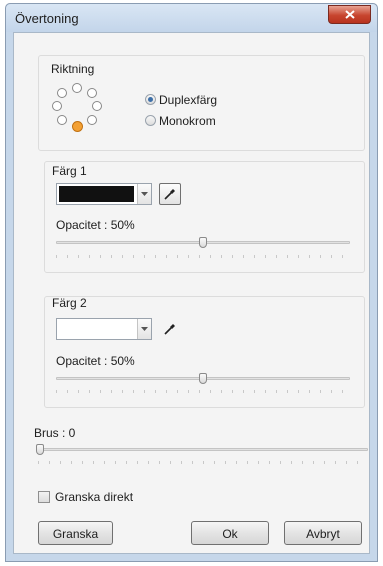 The width and height of the screenshot is (383, 566). What do you see at coordinates (69, 171) in the screenshot?
I see `color1-label: Färg 1` at bounding box center [69, 171].